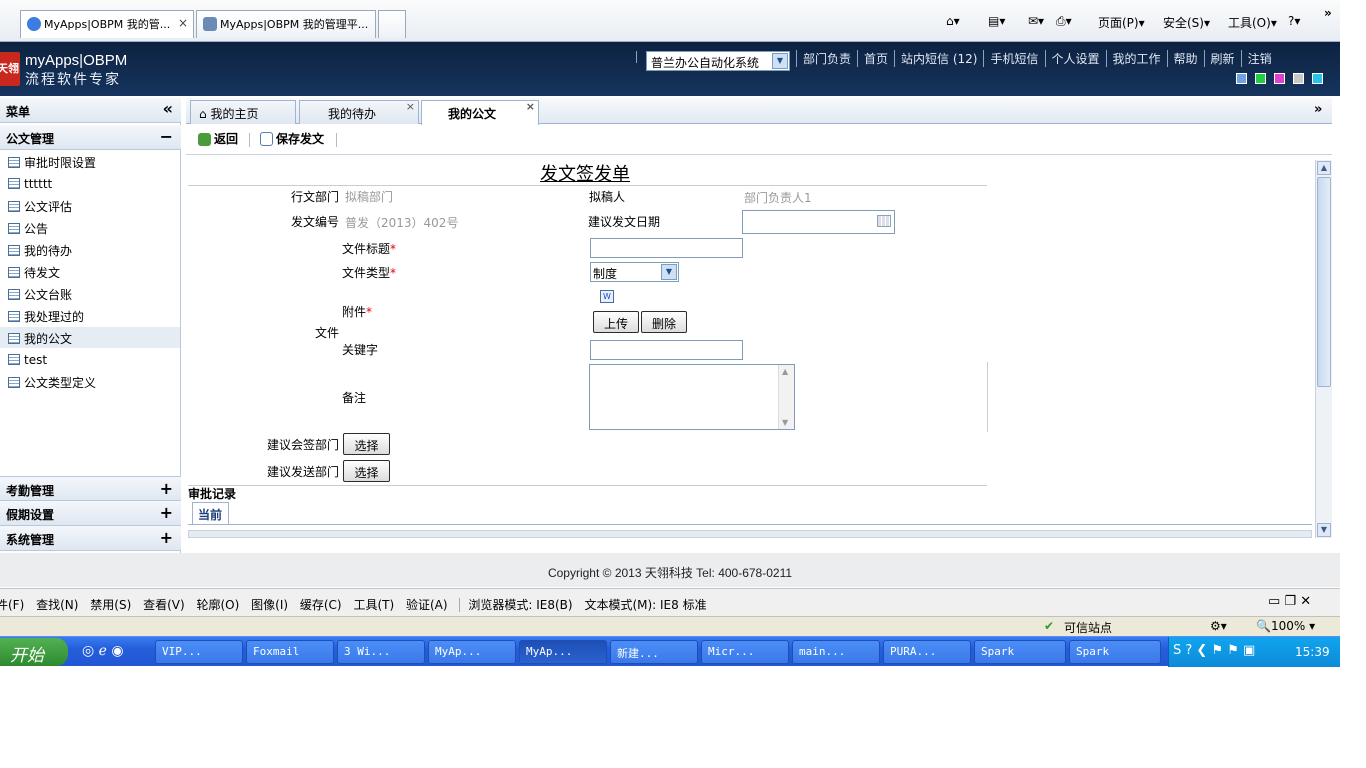  What do you see at coordinates (57, 605) in the screenshot?
I see `devtools-find: 查找(N)` at bounding box center [57, 605].